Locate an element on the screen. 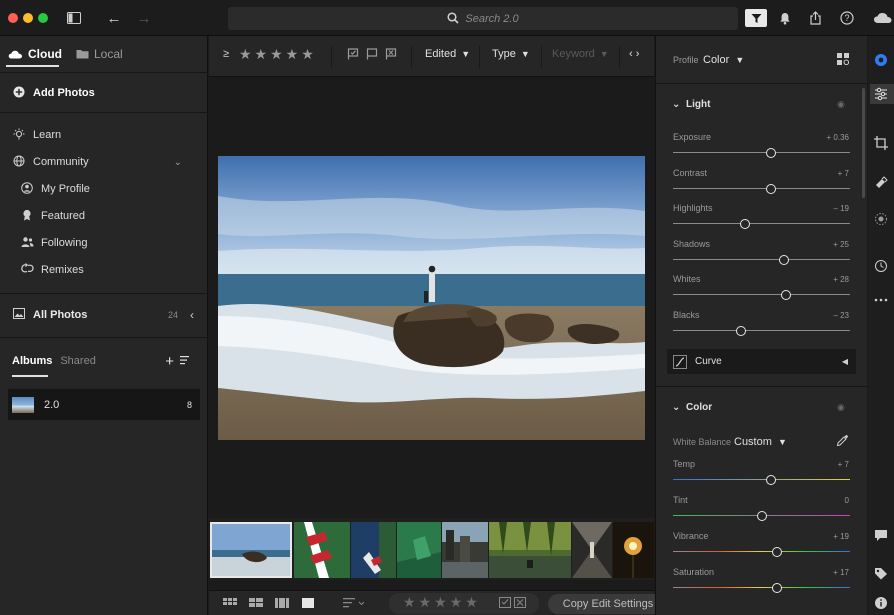  sort-list-icon is located at coordinates (186, 361).